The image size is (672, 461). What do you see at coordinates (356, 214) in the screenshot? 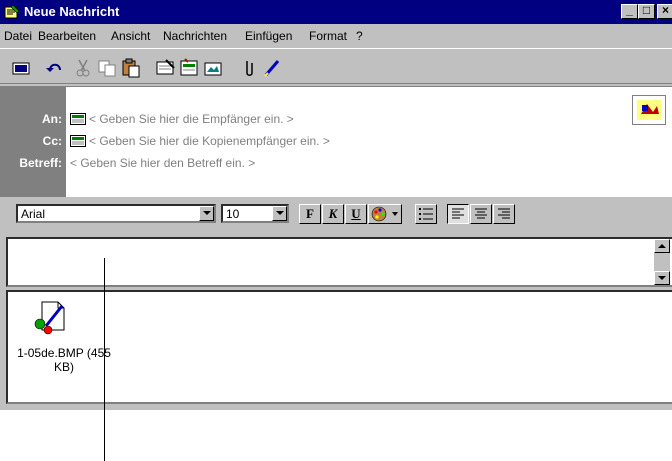
I see `underline-button: U` at bounding box center [356, 214].